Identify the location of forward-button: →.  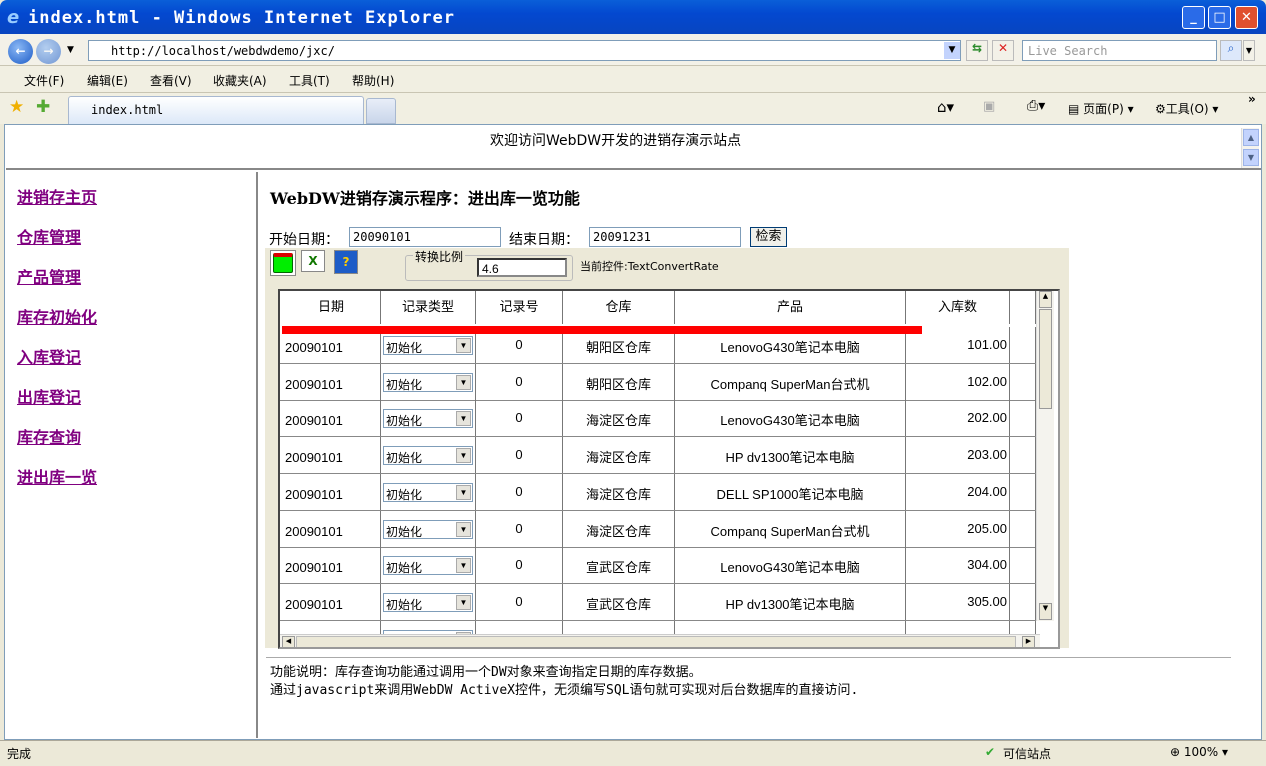
(48, 51).